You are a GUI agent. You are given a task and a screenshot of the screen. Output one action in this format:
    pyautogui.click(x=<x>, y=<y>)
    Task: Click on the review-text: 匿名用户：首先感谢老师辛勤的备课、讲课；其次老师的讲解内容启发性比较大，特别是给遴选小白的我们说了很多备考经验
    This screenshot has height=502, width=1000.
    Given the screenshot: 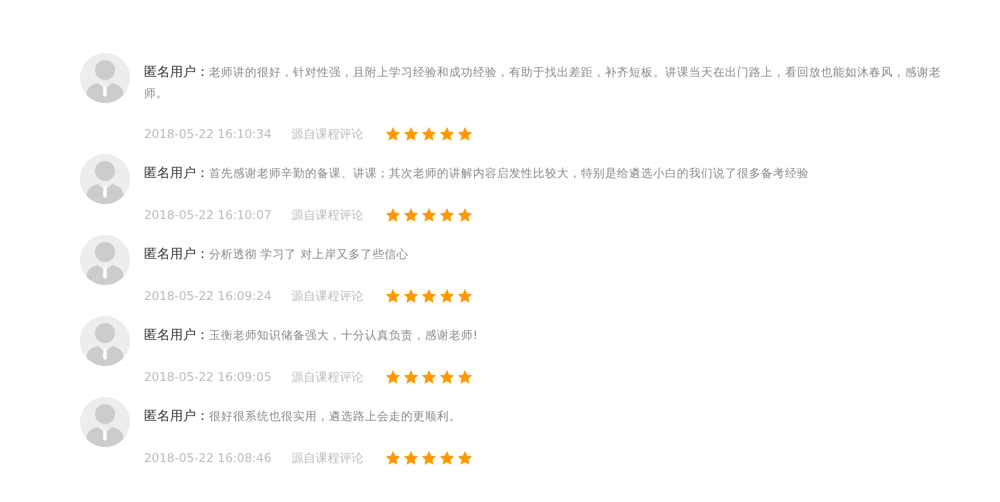 What is the action you would take?
    pyautogui.click(x=477, y=174)
    